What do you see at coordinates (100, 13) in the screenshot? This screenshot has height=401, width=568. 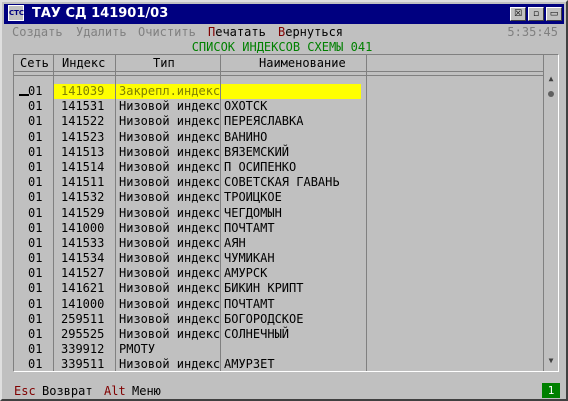 I see `window-title: ТАУ СД 141901/03` at bounding box center [100, 13].